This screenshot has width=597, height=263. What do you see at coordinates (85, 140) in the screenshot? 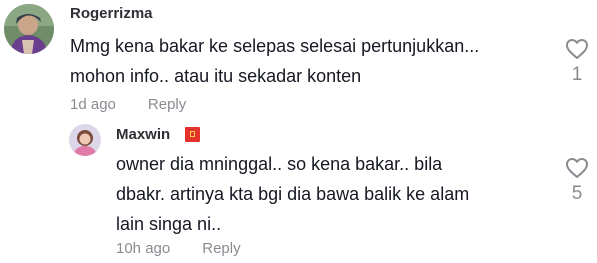
I see `reply-avatar` at bounding box center [85, 140].